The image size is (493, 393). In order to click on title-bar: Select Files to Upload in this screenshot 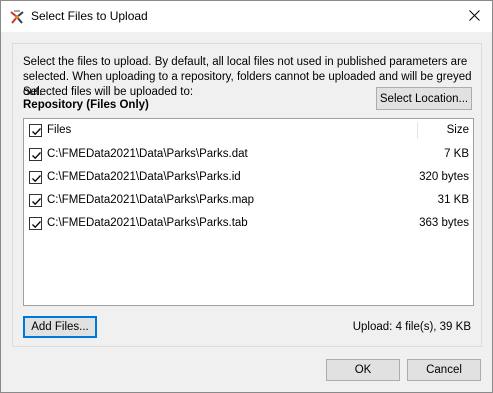, I will do `click(246, 16)`.